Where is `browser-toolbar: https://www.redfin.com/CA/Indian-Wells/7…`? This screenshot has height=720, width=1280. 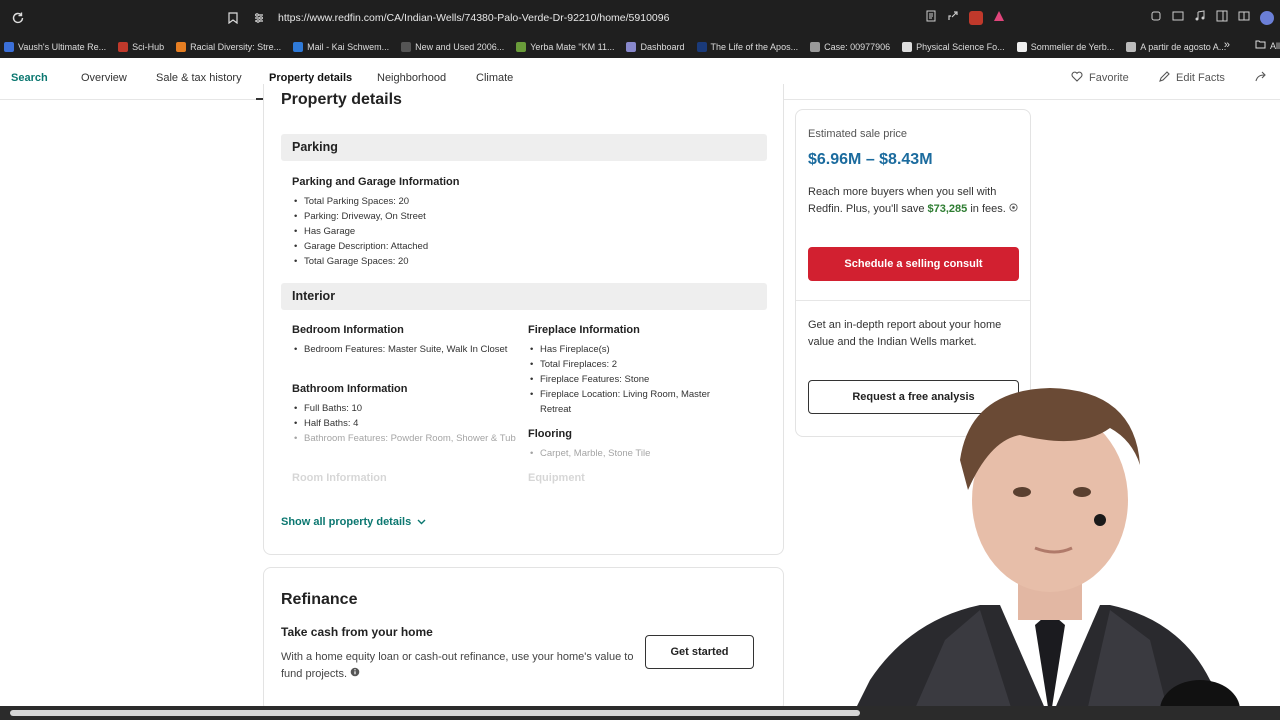
browser-toolbar: https://www.redfin.com/CA/Indian-Wells/7… is located at coordinates (640, 18).